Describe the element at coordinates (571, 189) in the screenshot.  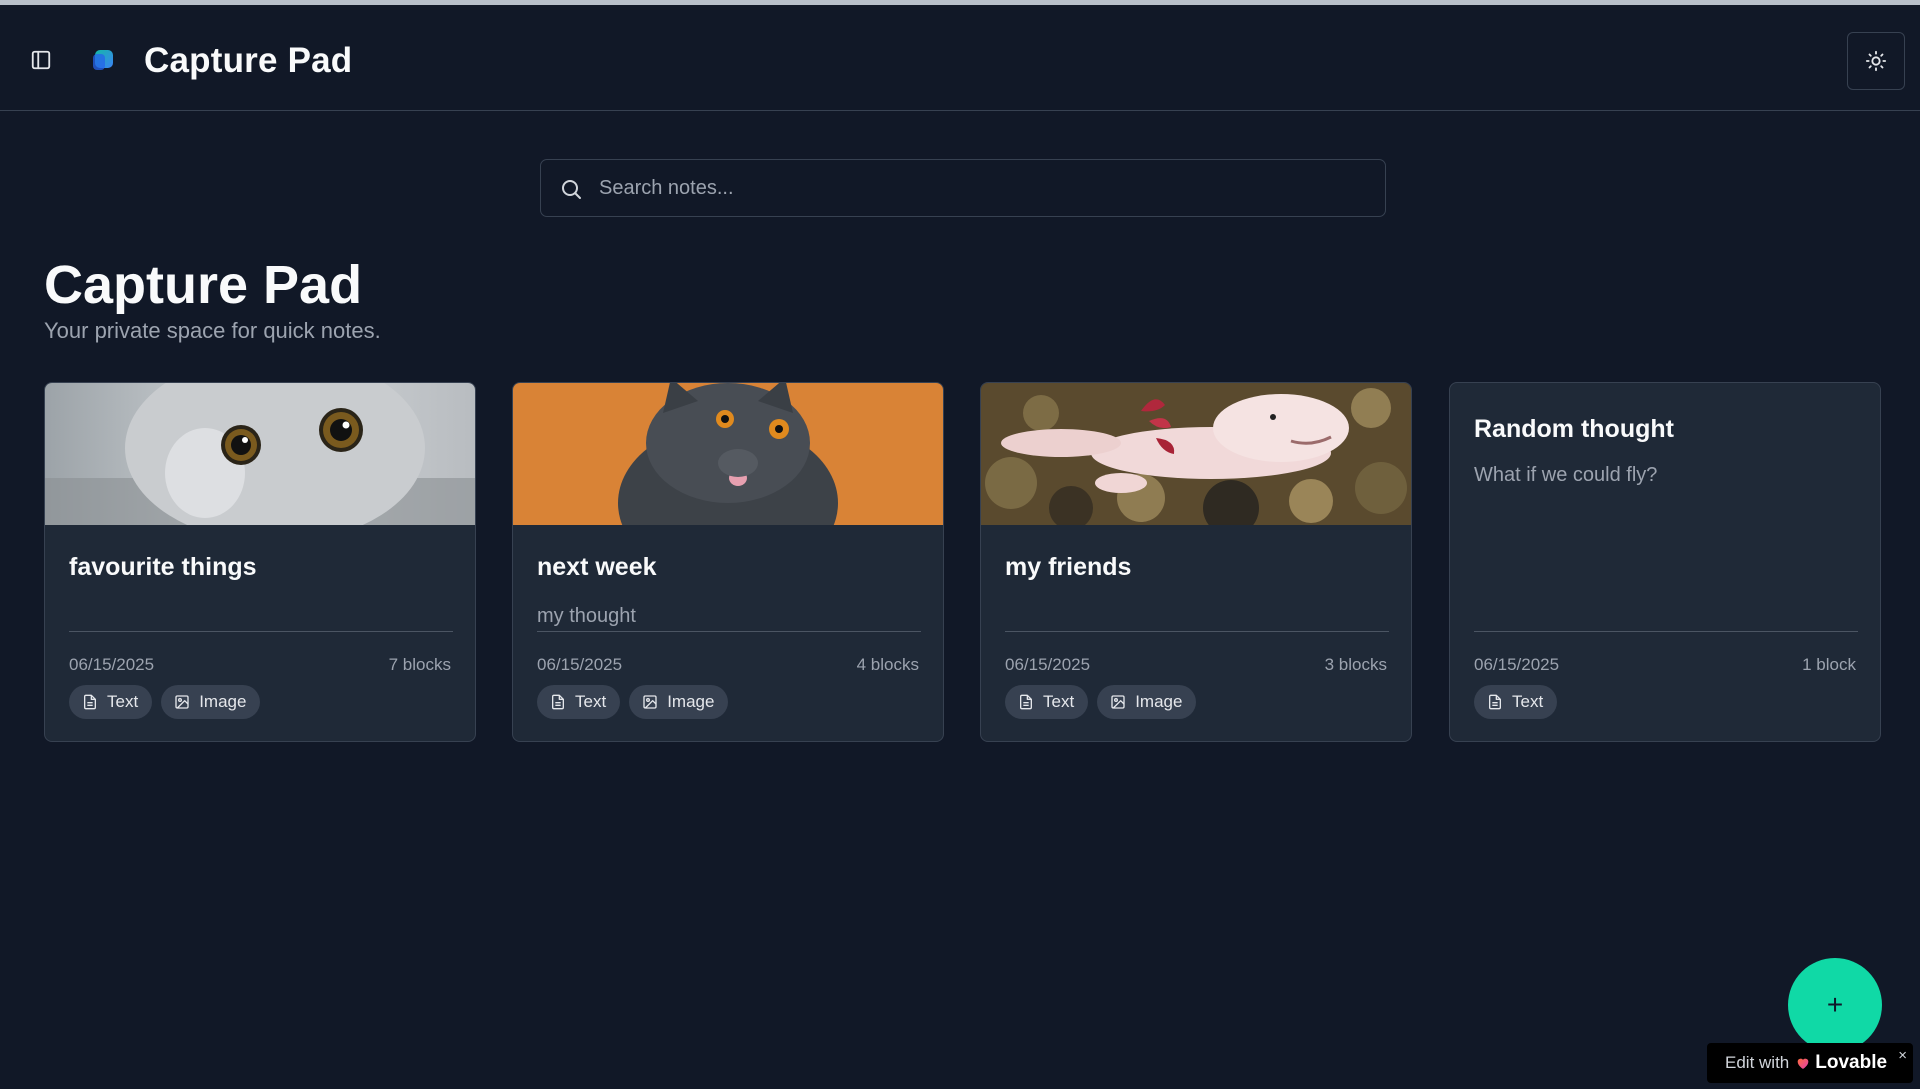
I see `search-icon` at that location.